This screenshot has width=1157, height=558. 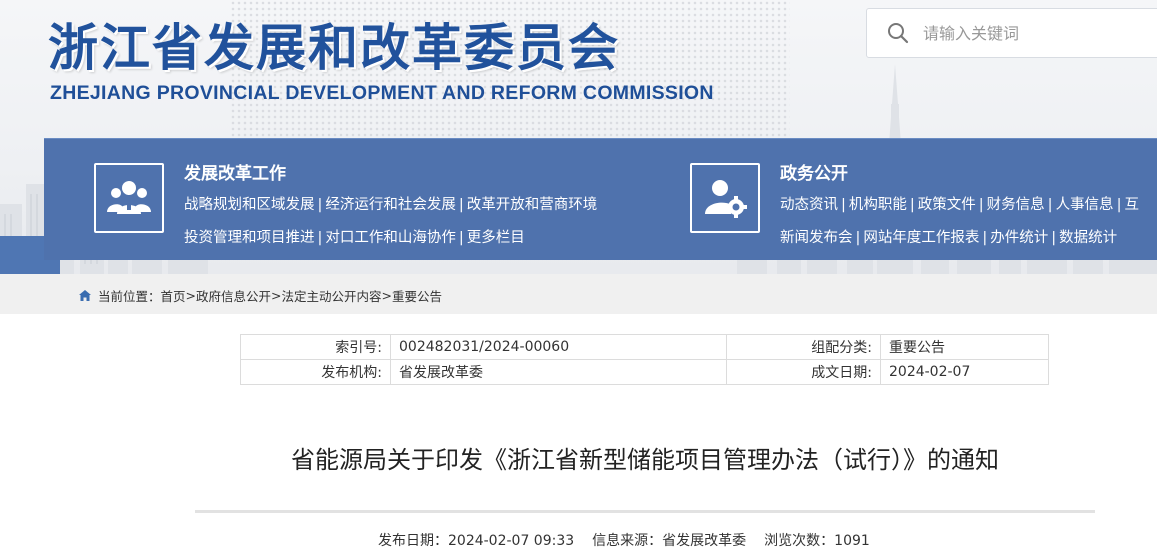 What do you see at coordinates (645, 460) in the screenshot?
I see `article-title: 省能源局关于印发《浙江省新型储能项目管理办法（试行）》的通知` at bounding box center [645, 460].